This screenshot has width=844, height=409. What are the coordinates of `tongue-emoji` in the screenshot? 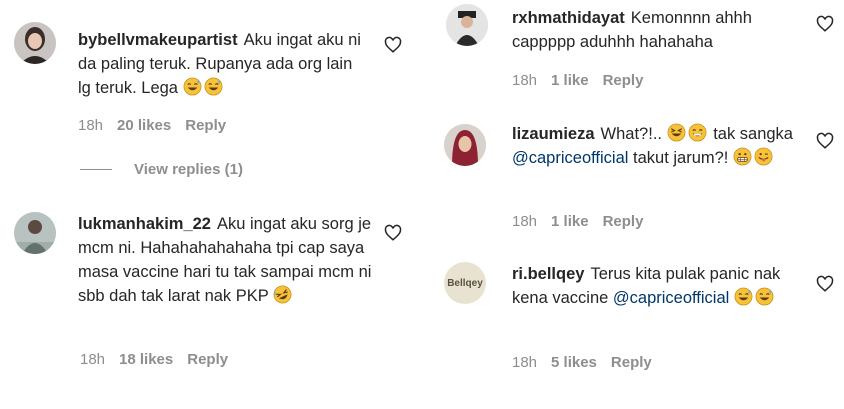 It's located at (763, 156).